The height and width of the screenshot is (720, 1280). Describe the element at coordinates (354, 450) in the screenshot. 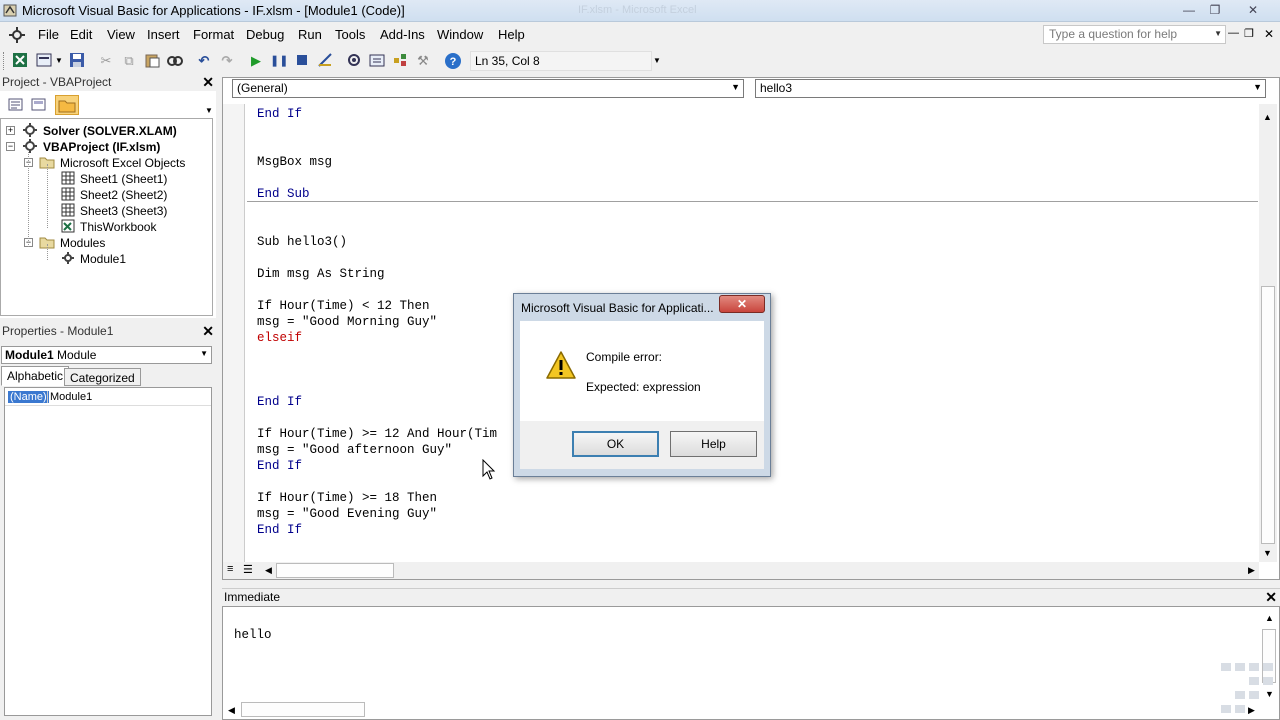

I see `code-line: msg = "Good afternoon Guy"` at that location.